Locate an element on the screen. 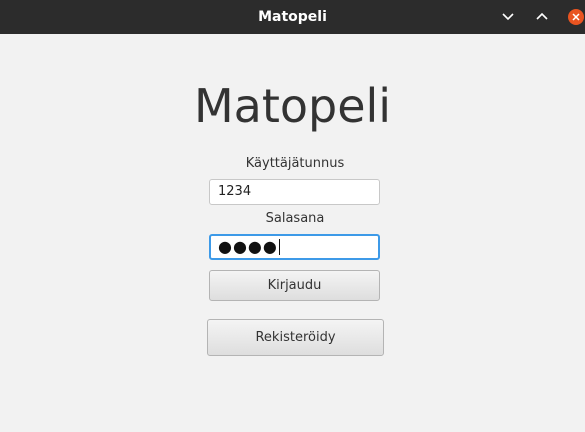 This screenshot has width=585, height=432. username-label: Käyttäjätunnus is located at coordinates (295, 163).